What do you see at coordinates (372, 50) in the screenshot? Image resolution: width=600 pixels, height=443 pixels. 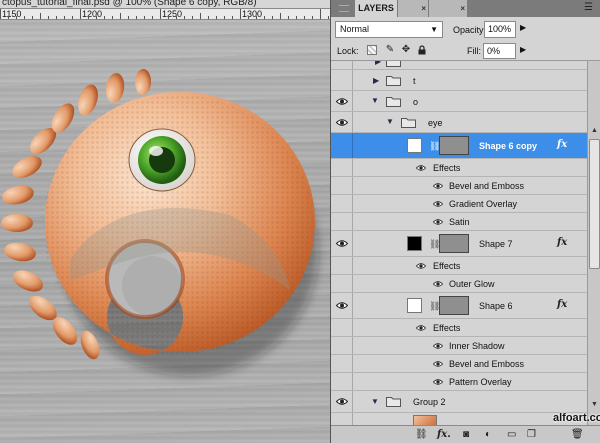 I see `lock-transparent-icon` at bounding box center [372, 50].